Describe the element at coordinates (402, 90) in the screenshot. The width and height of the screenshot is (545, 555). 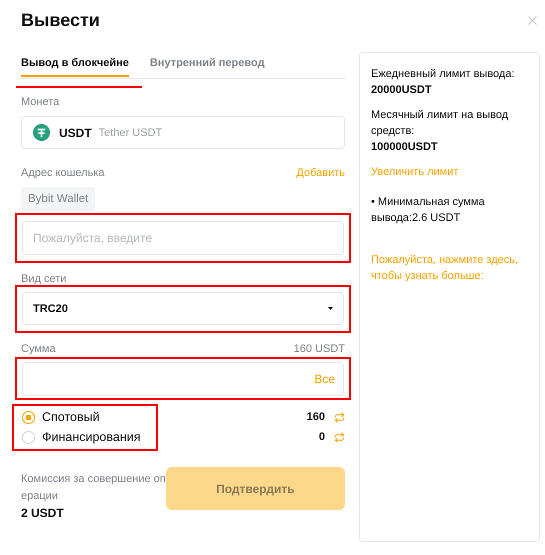
I see `limit-value: 20000USDT` at that location.